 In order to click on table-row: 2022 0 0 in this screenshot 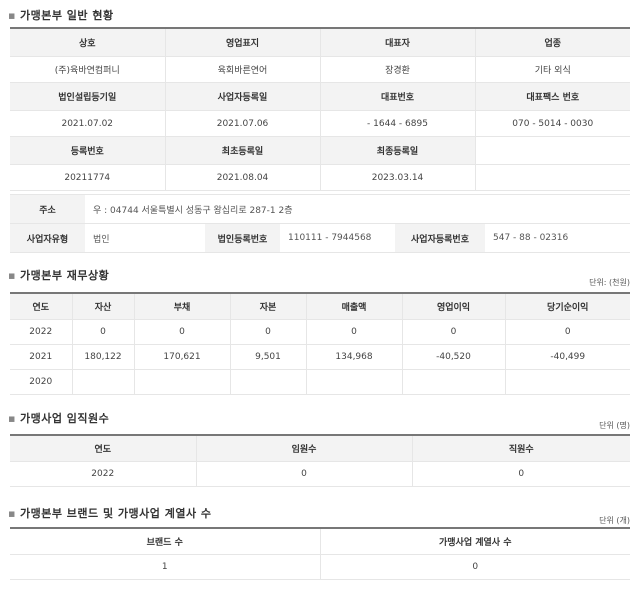, I will do `click(320, 474)`.